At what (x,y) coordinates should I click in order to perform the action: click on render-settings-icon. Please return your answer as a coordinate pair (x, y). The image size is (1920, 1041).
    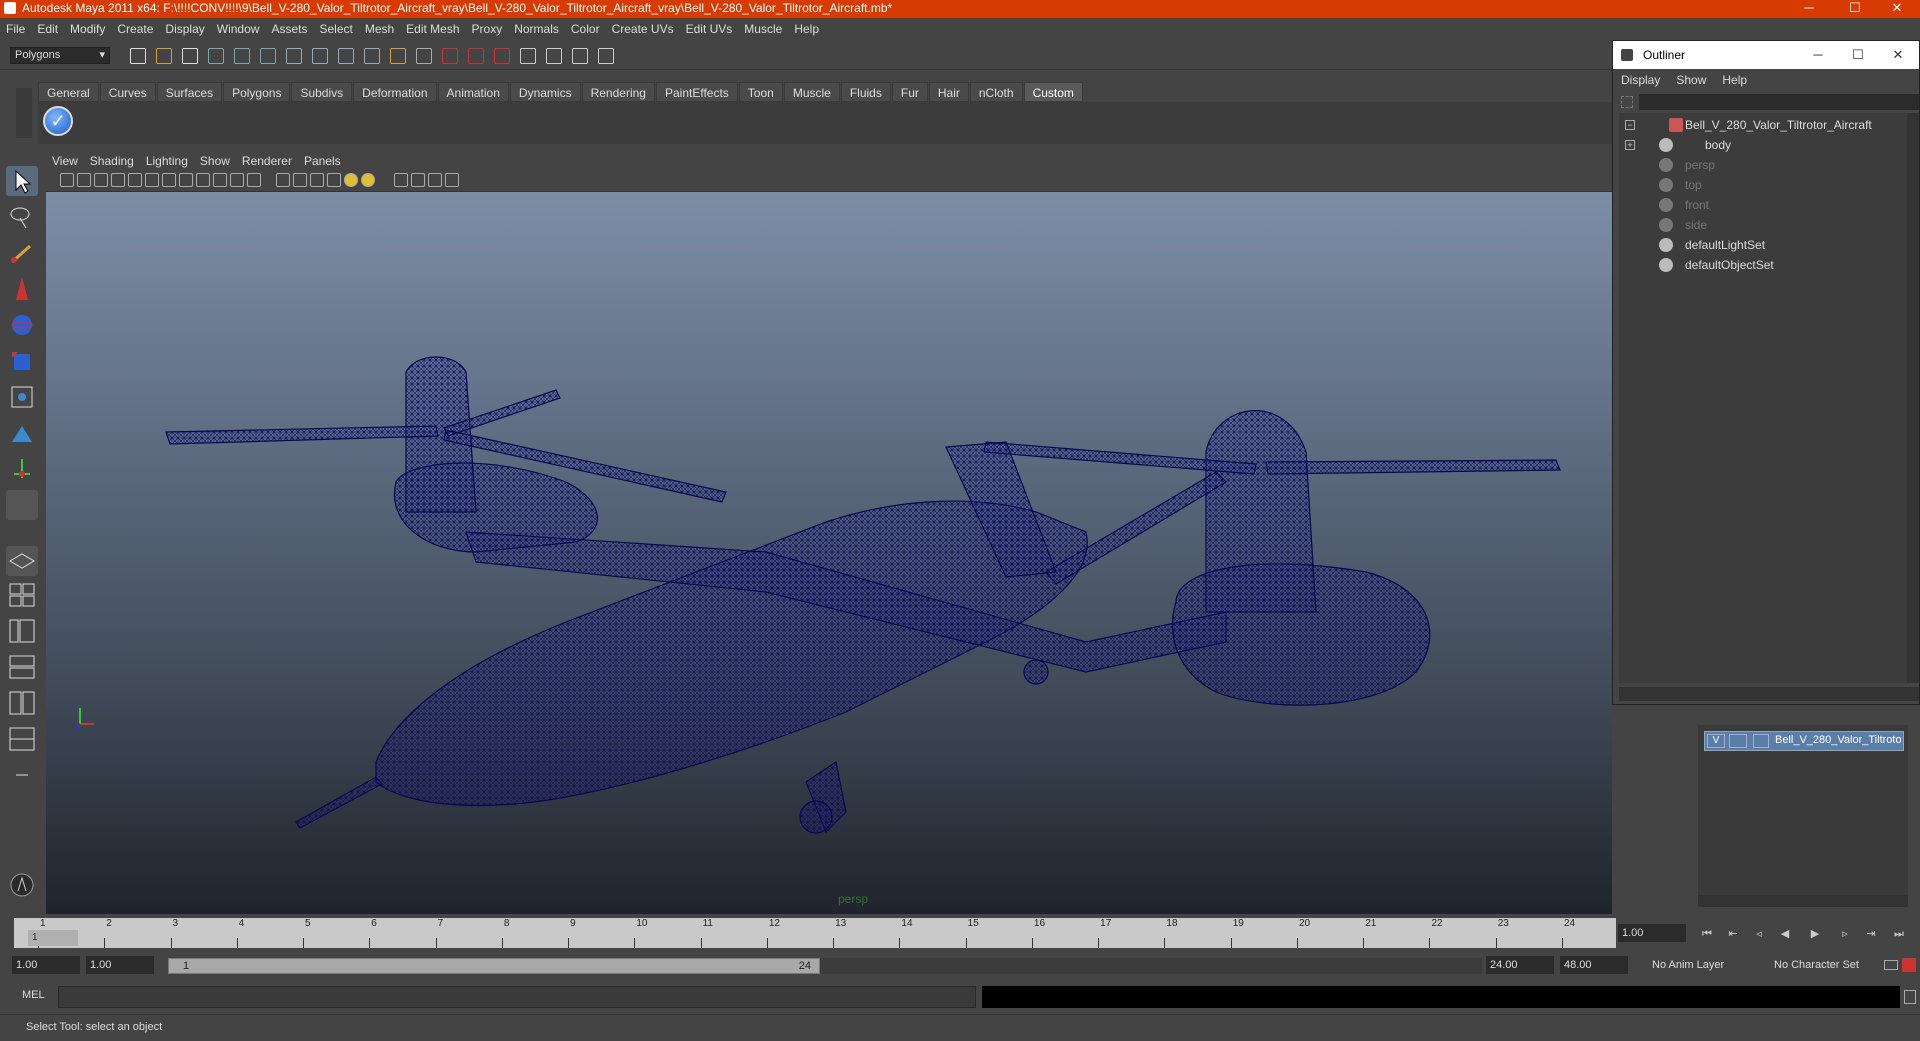
    Looking at the image, I should click on (502, 56).